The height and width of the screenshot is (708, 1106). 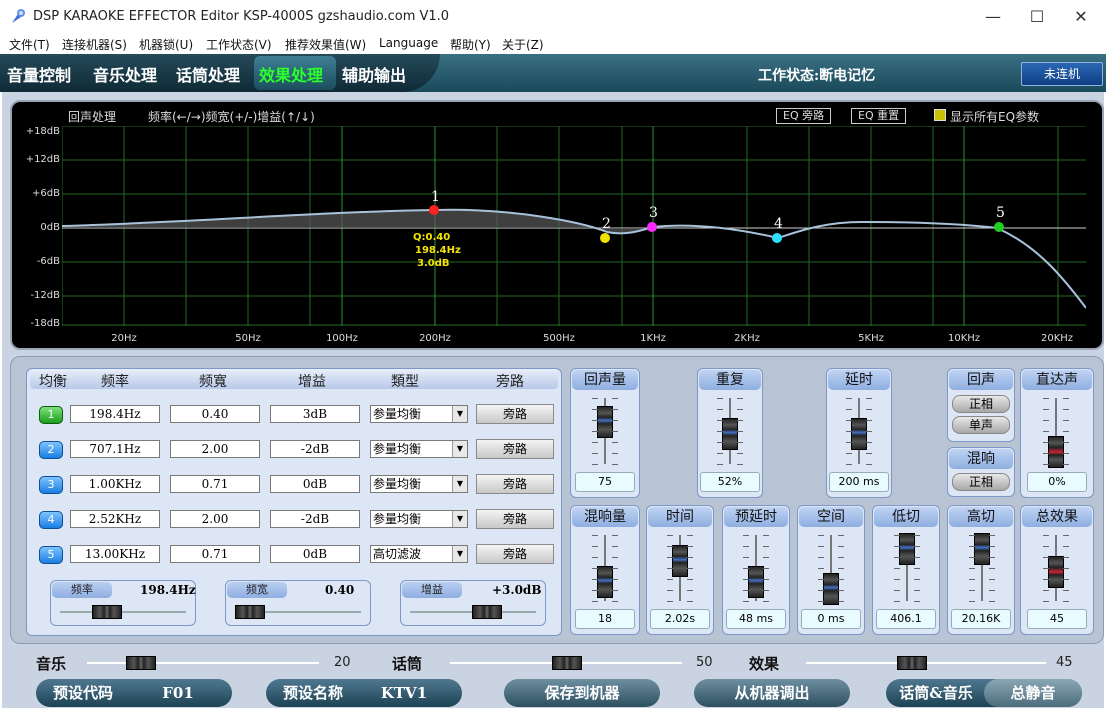 I want to click on q-input: 0.40, so click(x=215, y=414).